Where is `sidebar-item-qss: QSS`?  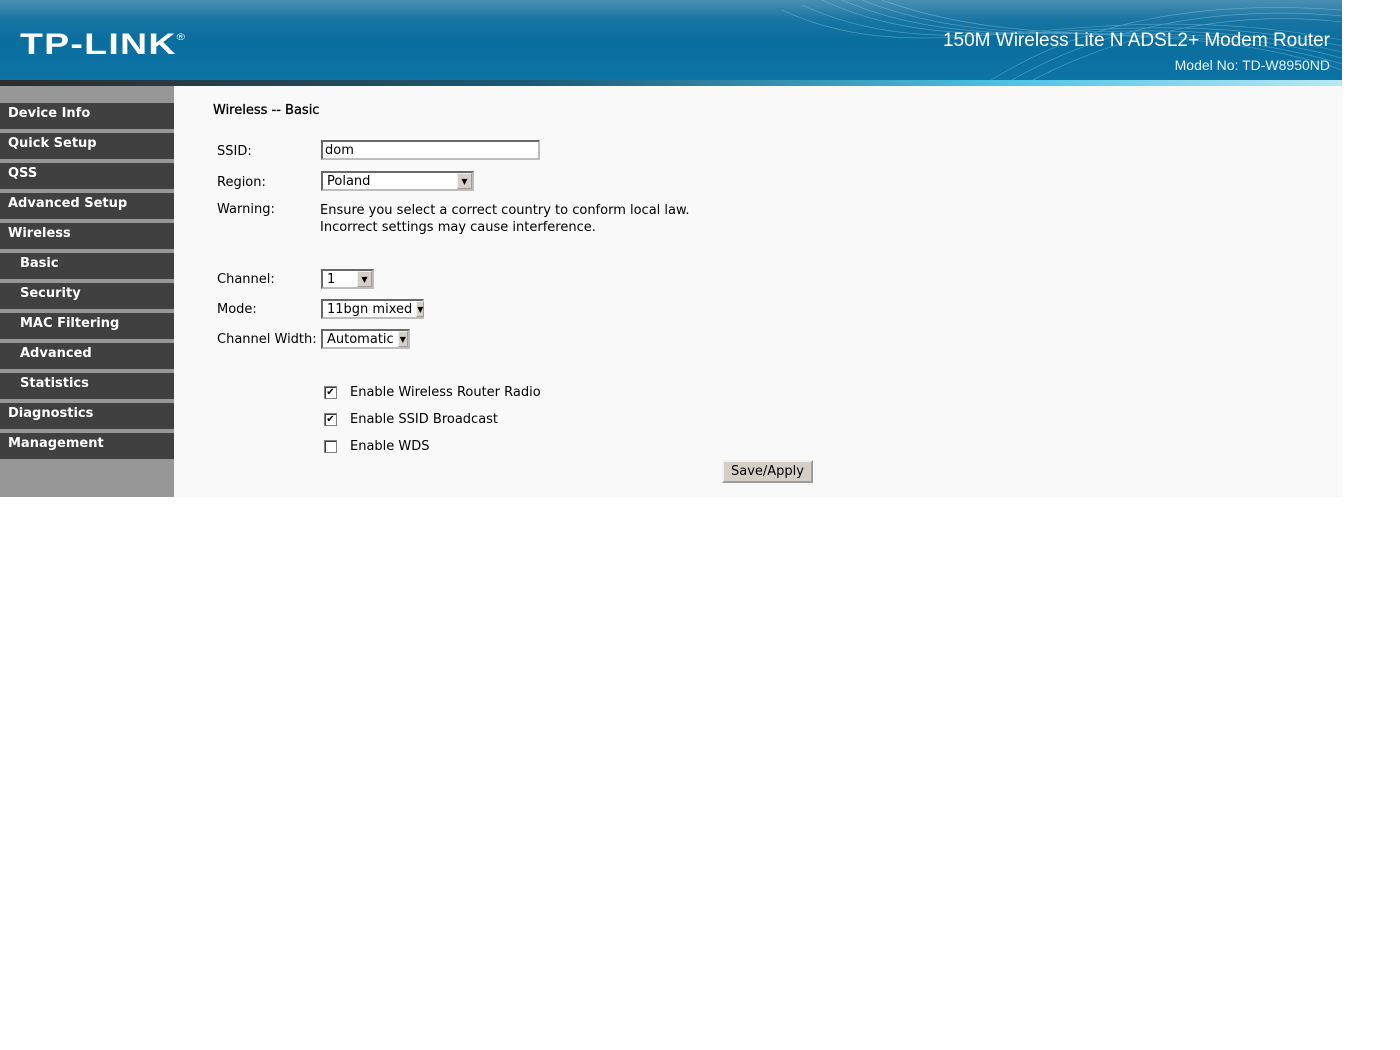 sidebar-item-qss: QSS is located at coordinates (87, 176).